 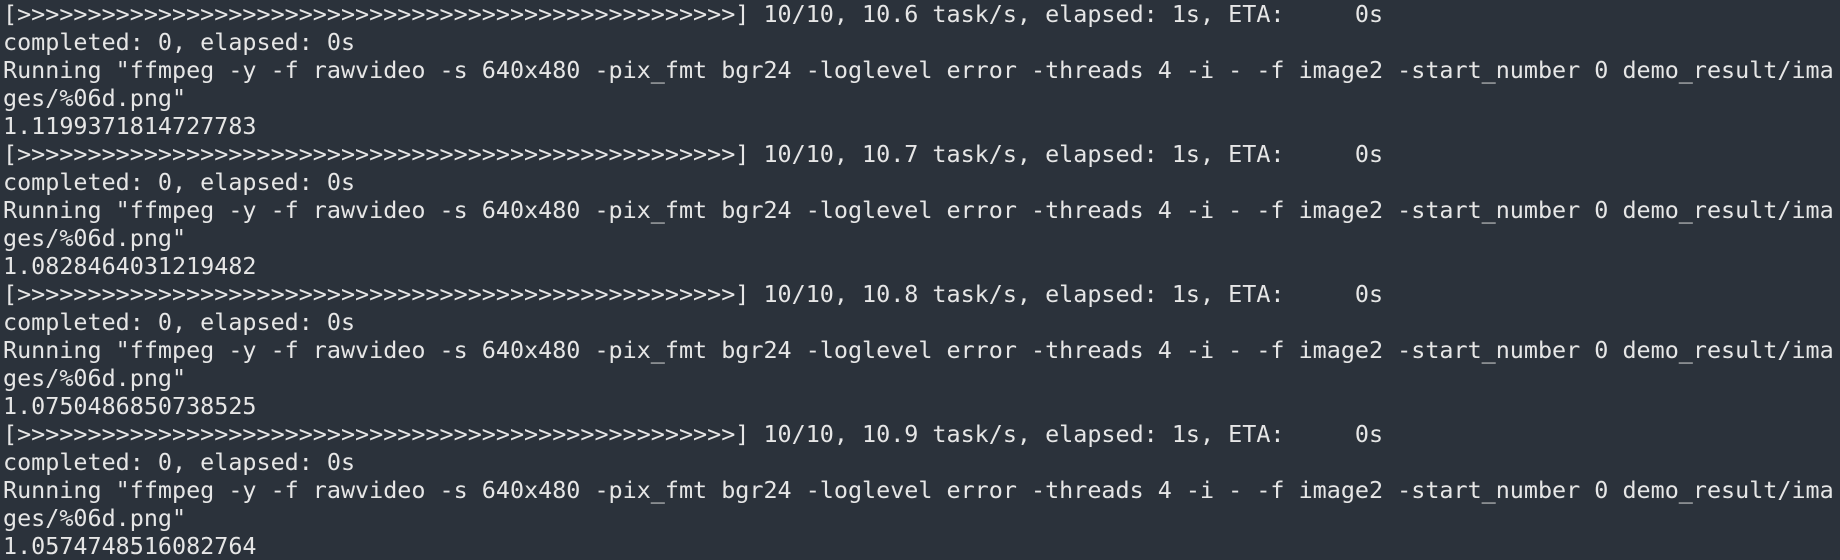 I want to click on timing-value-line: 1.0828464031219482, so click(x=130, y=266).